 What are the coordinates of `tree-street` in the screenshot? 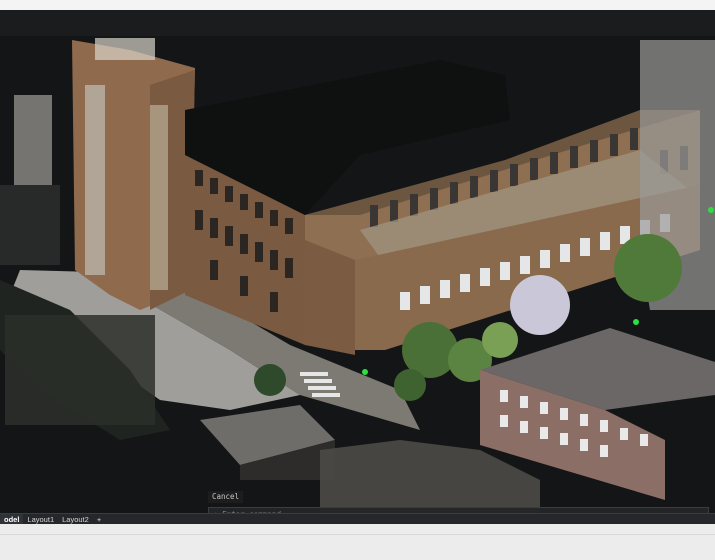 It's located at (270, 380).